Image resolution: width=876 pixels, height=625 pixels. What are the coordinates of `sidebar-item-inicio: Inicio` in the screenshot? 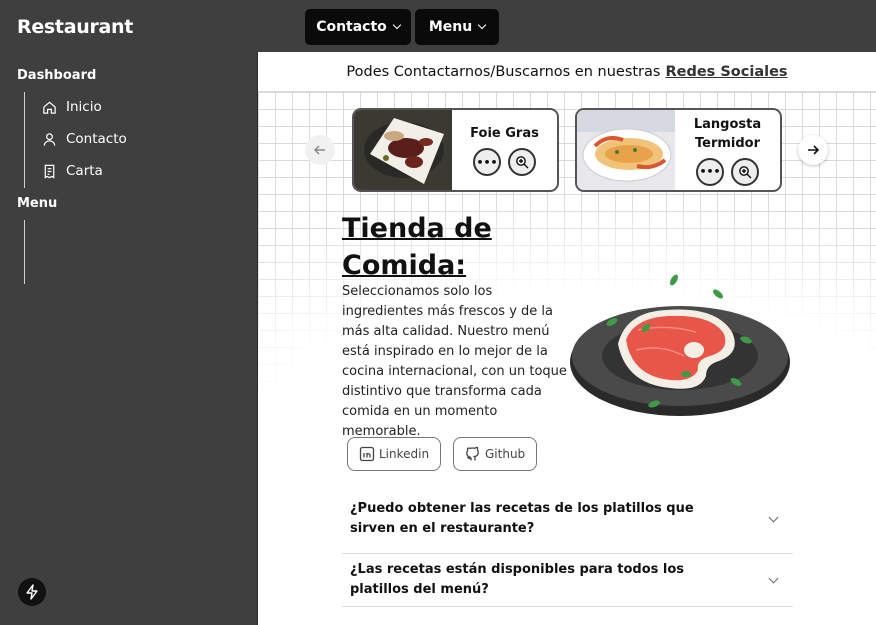 It's located at (72, 107).